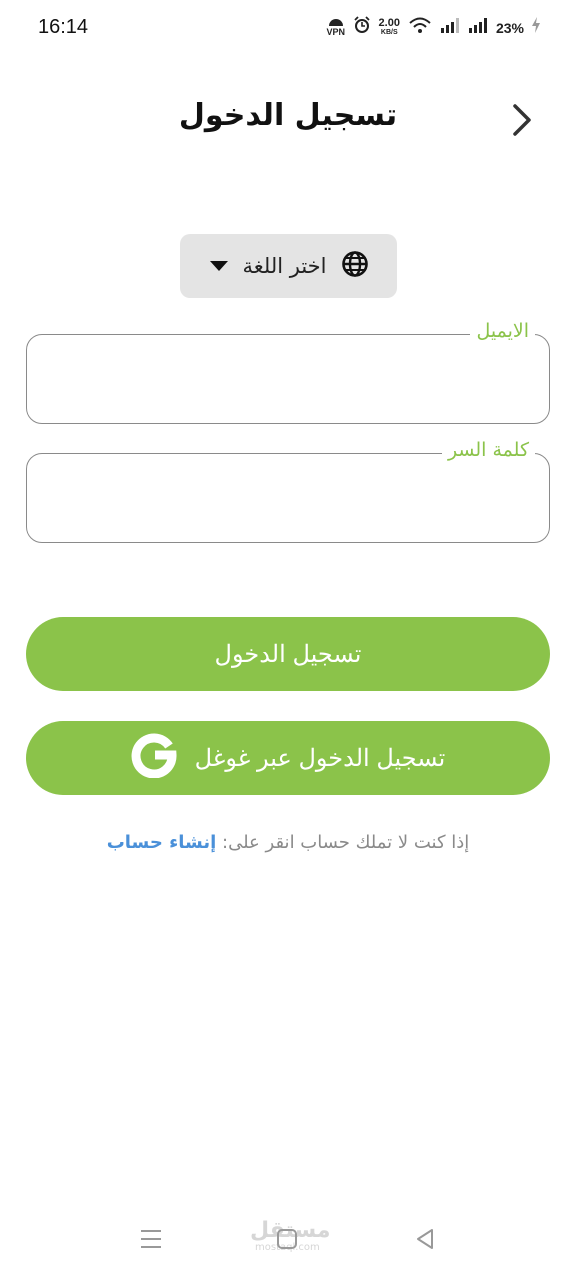 The image size is (576, 1280). What do you see at coordinates (389, 26) in the screenshot?
I see `network-speed: 2.00 KB/S` at bounding box center [389, 26].